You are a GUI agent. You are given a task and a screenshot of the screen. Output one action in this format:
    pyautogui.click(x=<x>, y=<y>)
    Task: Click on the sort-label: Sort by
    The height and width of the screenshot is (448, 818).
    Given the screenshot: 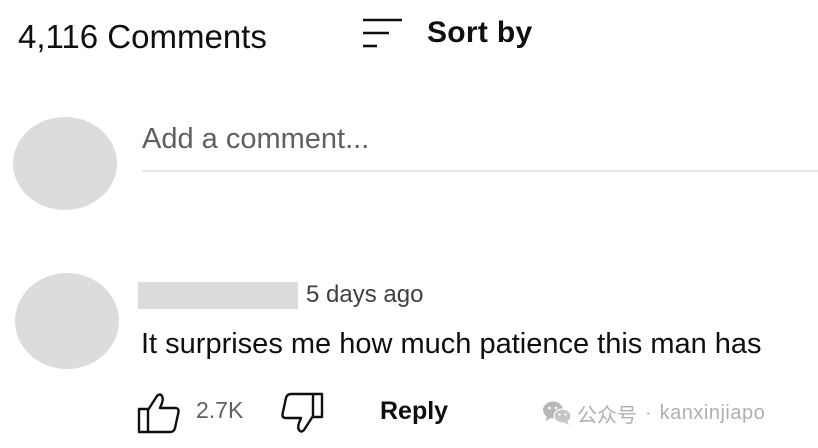 What is the action you would take?
    pyautogui.click(x=480, y=32)
    